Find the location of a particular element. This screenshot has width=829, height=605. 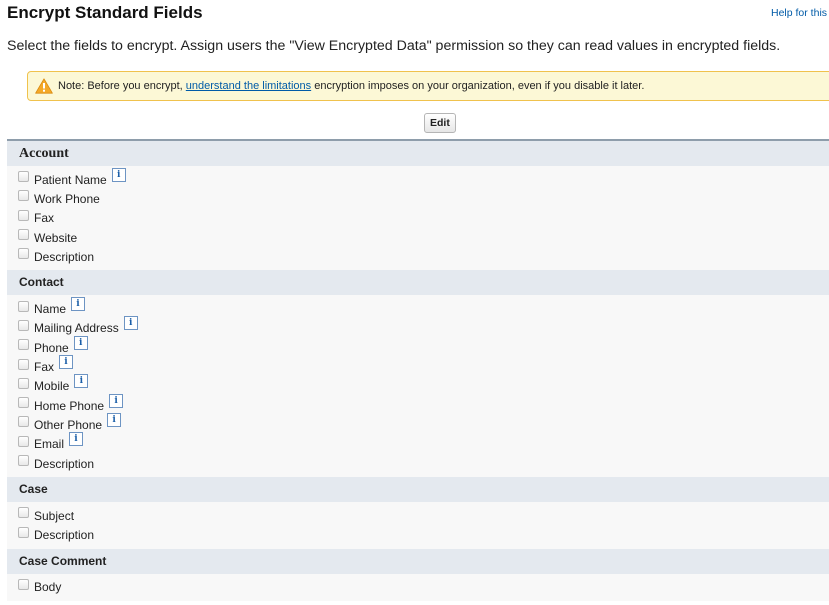

section-body: Subject Description is located at coordinates (418, 525).